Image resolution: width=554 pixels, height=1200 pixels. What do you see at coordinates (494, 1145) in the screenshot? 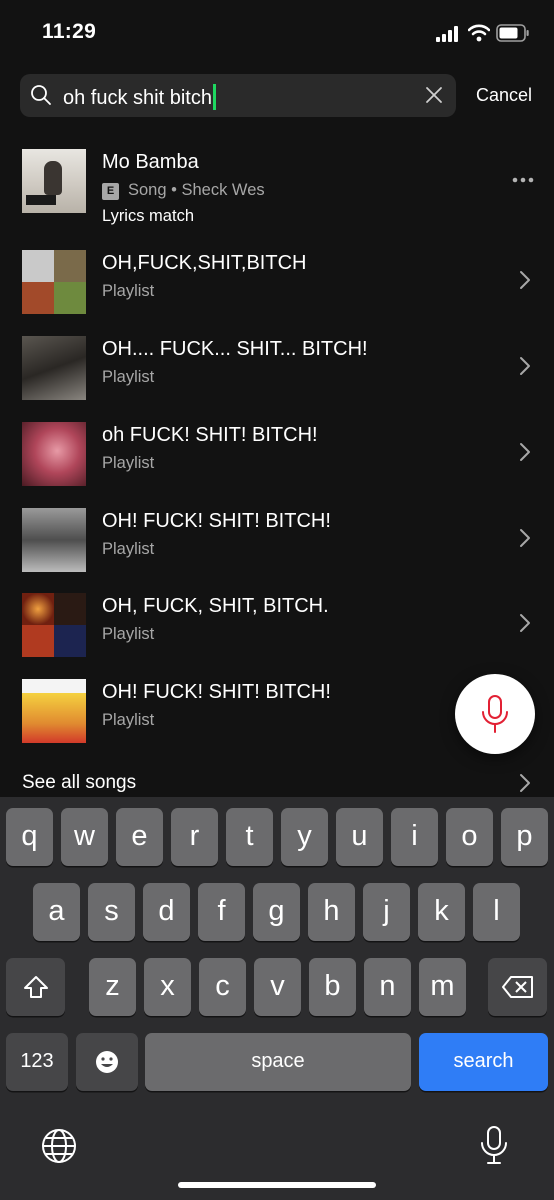
I see `dictation-microphone-icon` at bounding box center [494, 1145].